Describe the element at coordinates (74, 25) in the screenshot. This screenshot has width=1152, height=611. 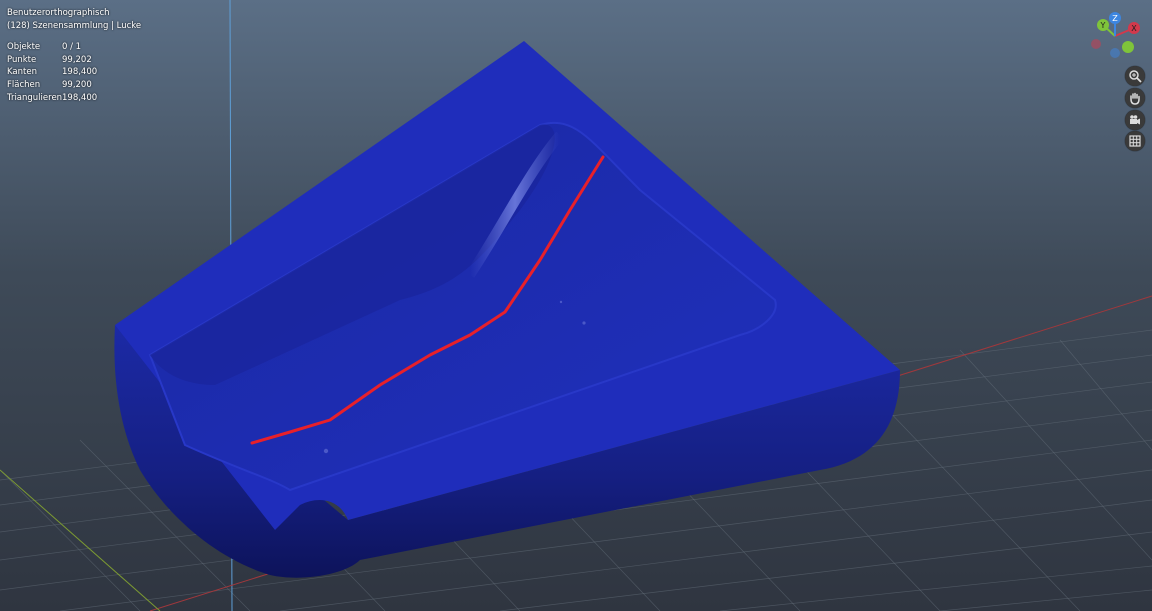
I see `collection-name: (128) Szenensammlung | Lucke` at that location.